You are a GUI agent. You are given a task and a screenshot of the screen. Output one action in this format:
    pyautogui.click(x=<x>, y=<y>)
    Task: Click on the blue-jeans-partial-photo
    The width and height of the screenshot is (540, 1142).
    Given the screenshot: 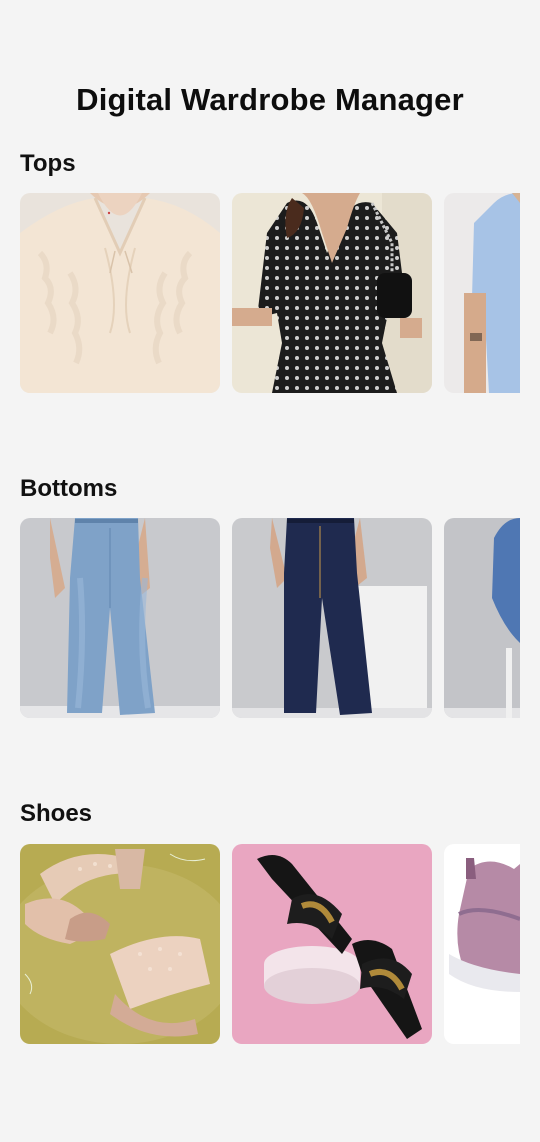 What is the action you would take?
    pyautogui.click(x=482, y=618)
    